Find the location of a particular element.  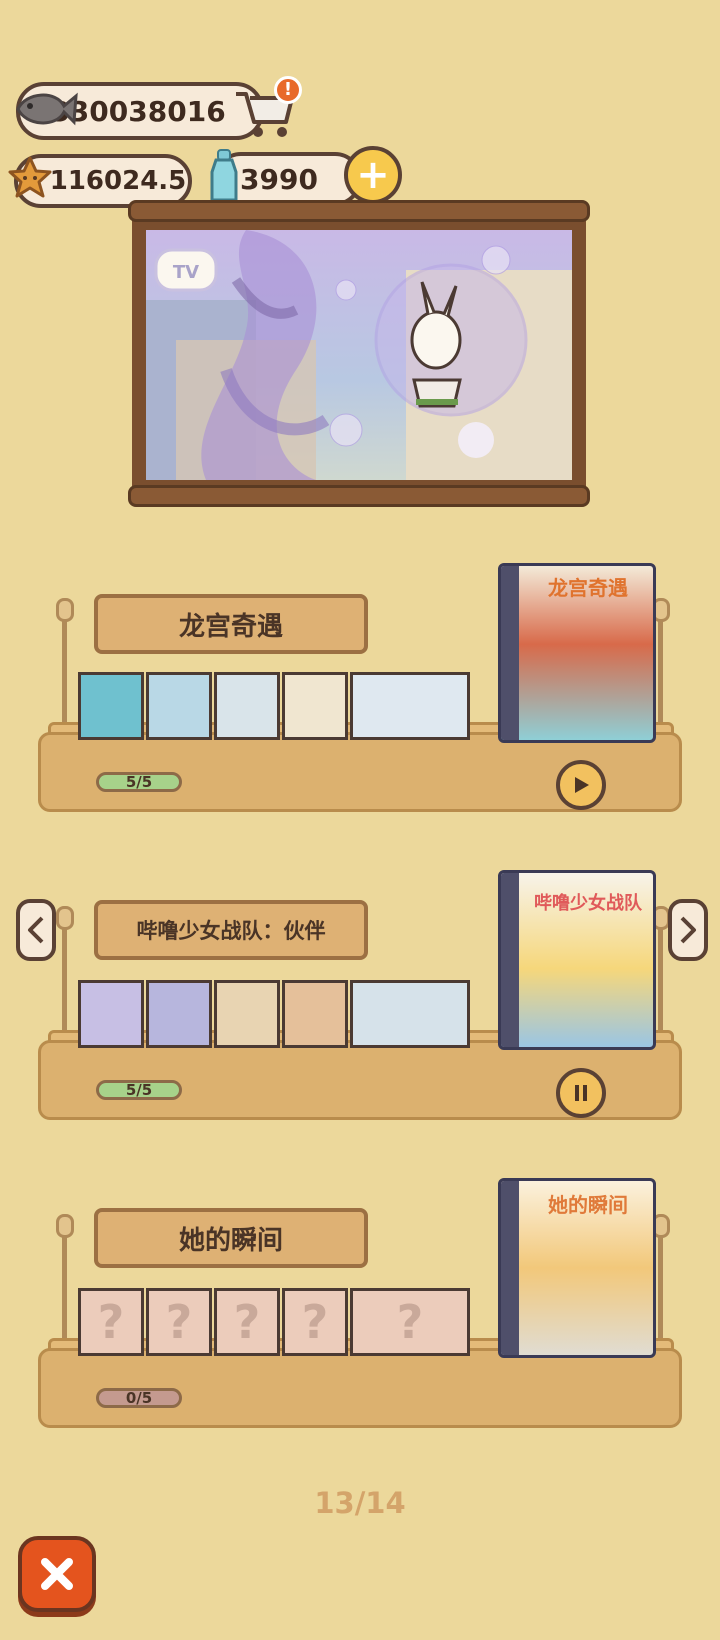

album-progress: 0/5 is located at coordinates (139, 1398).